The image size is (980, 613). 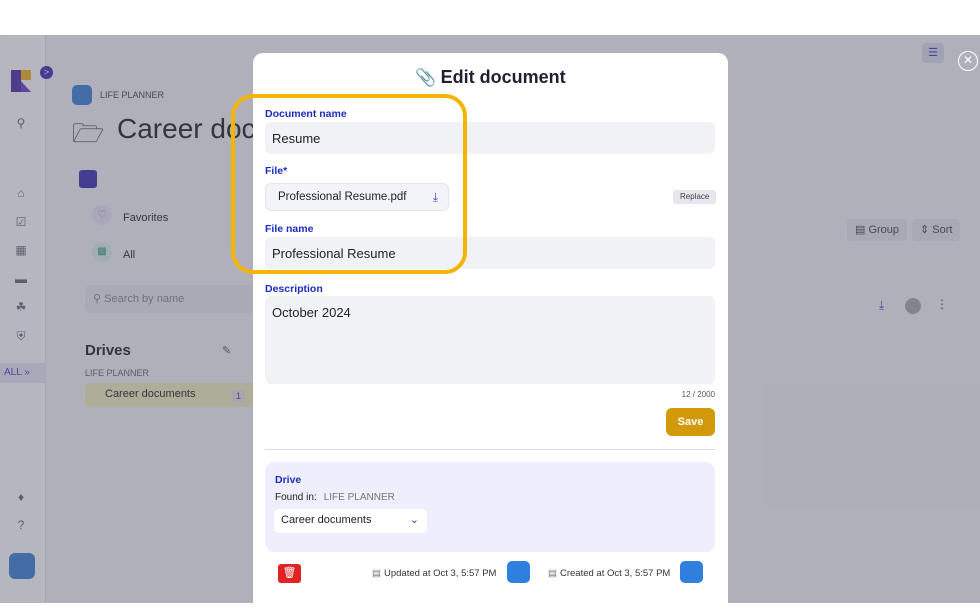 What do you see at coordinates (695, 197) in the screenshot?
I see `replace-button: Replace` at bounding box center [695, 197].